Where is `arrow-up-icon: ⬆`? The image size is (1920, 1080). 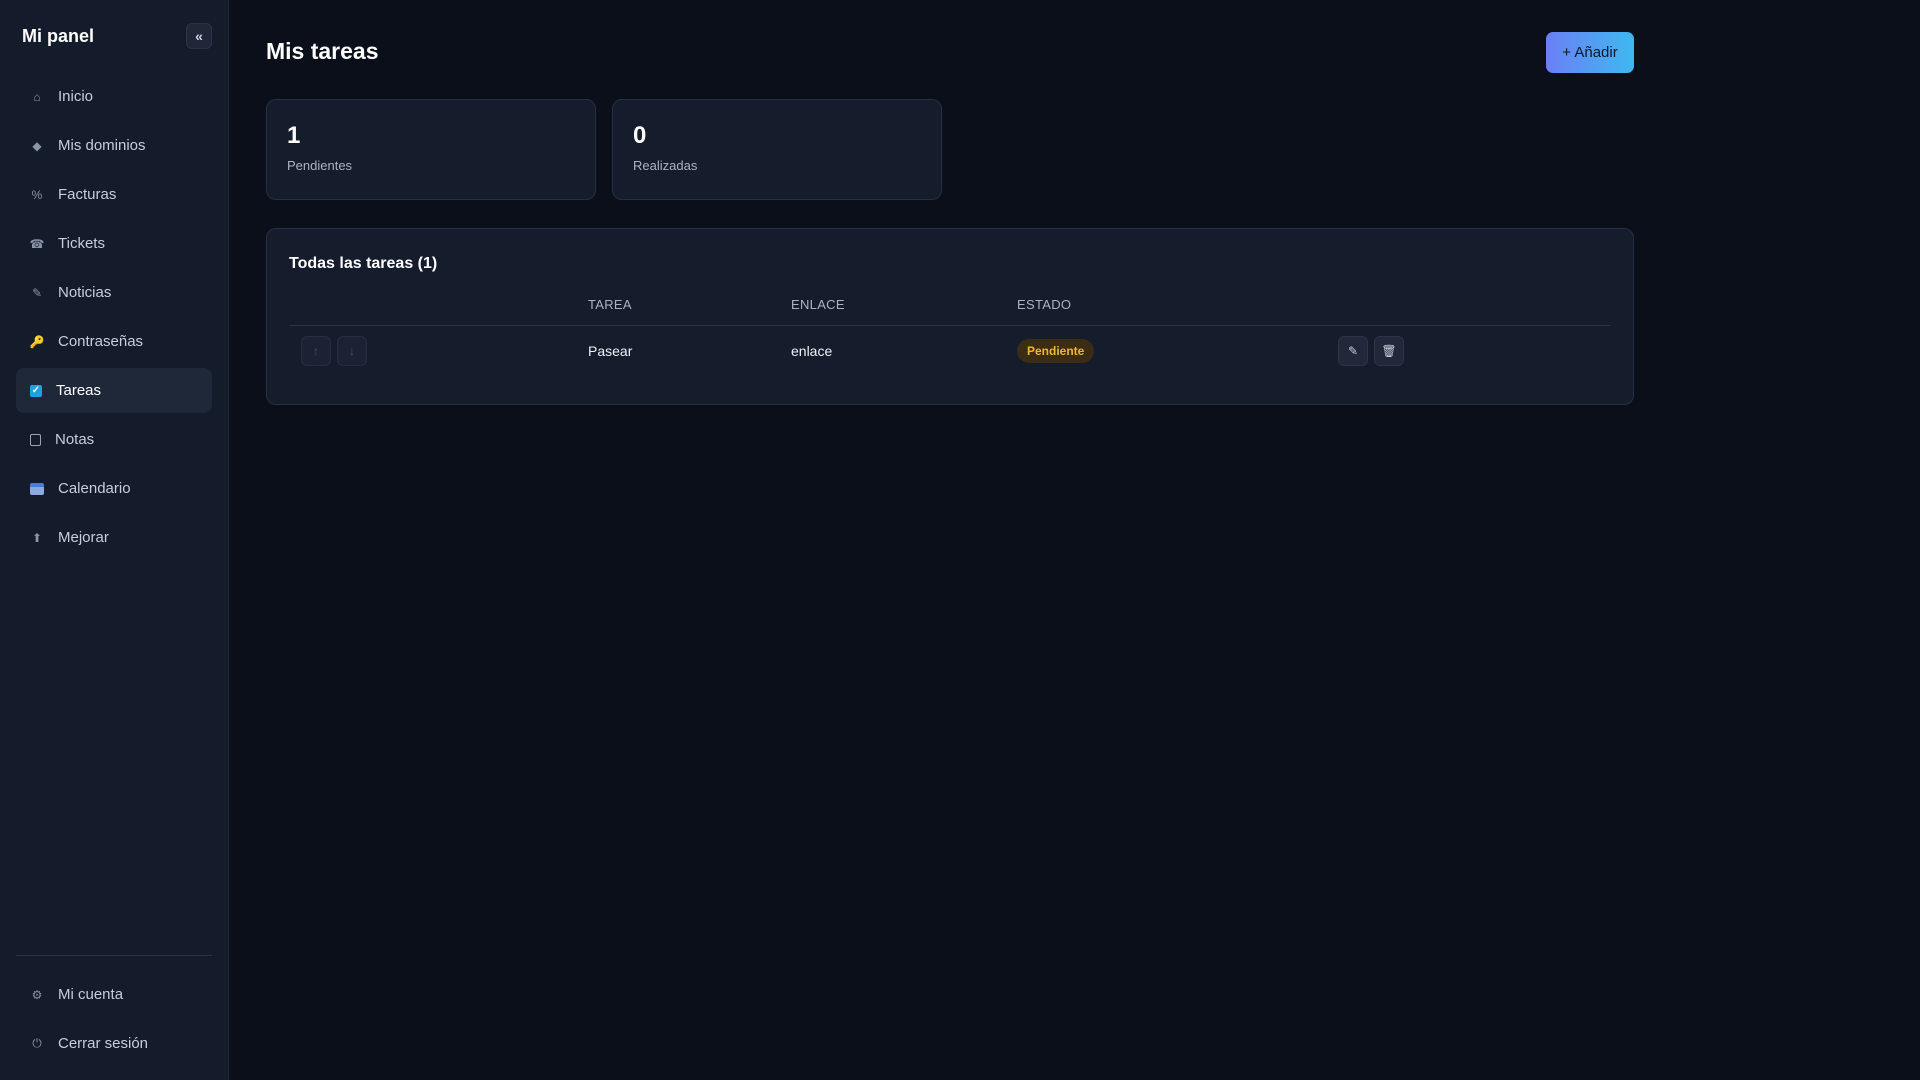
arrow-up-icon: ⬆ is located at coordinates (37, 537).